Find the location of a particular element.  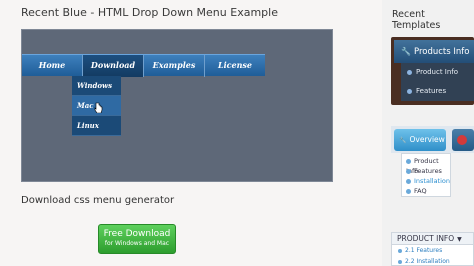

template3-header-label: PRODUCT INFO is located at coordinates (426, 238).